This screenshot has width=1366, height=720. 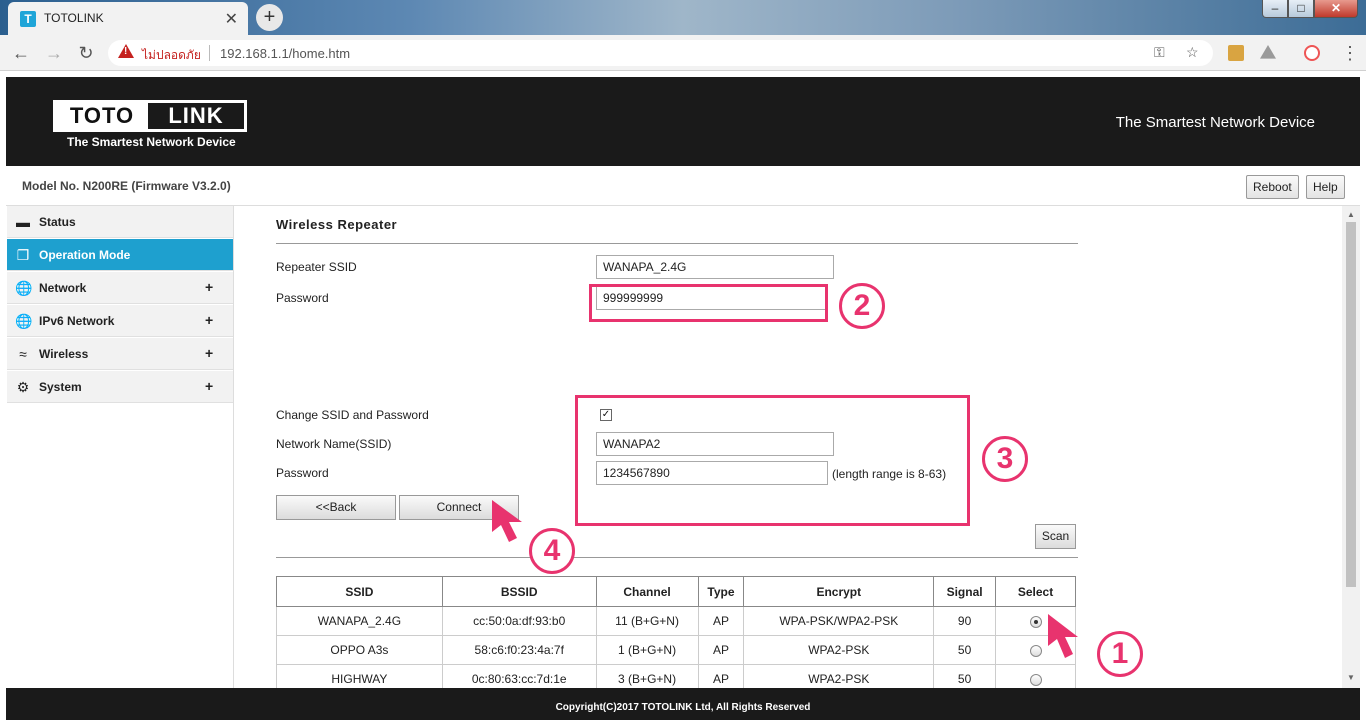 I want to click on window-close-button: ✕, so click(x=1336, y=9).